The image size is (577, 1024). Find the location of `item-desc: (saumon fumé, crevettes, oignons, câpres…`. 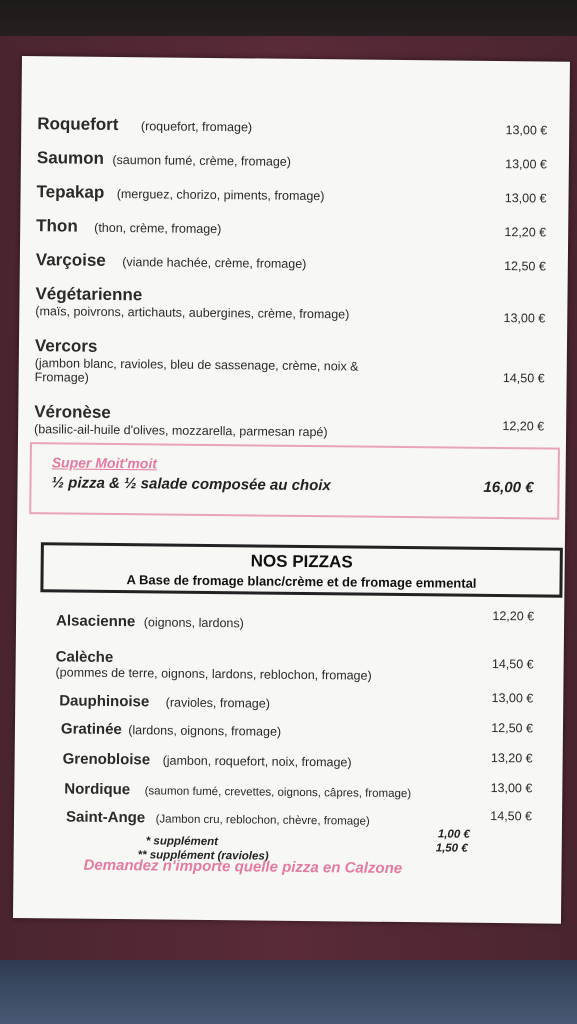

item-desc: (saumon fumé, crevettes, oignons, câpres… is located at coordinates (278, 793).